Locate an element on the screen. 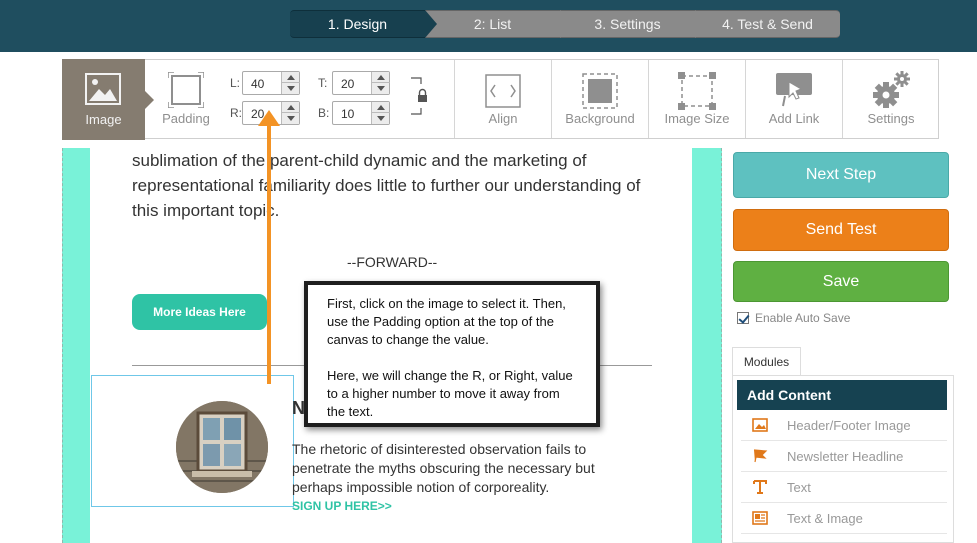 The image size is (977, 543). text-icon is located at coordinates (760, 487).